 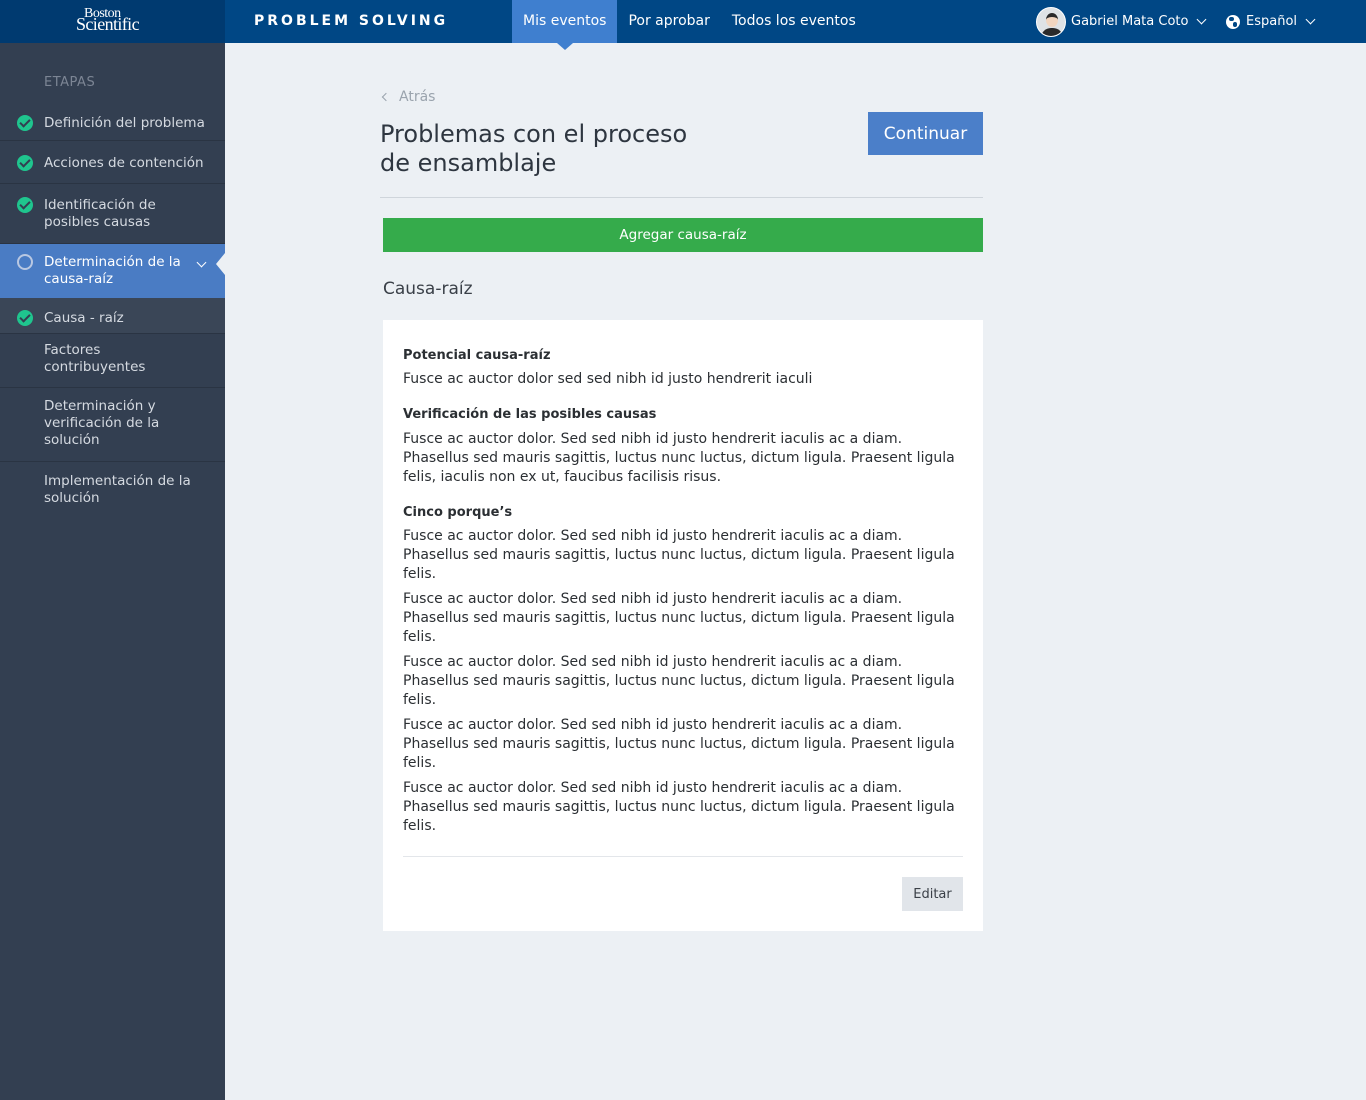 I want to click on sidebar-item-label: Determinación de la causa-raíz, so click(x=112, y=270).